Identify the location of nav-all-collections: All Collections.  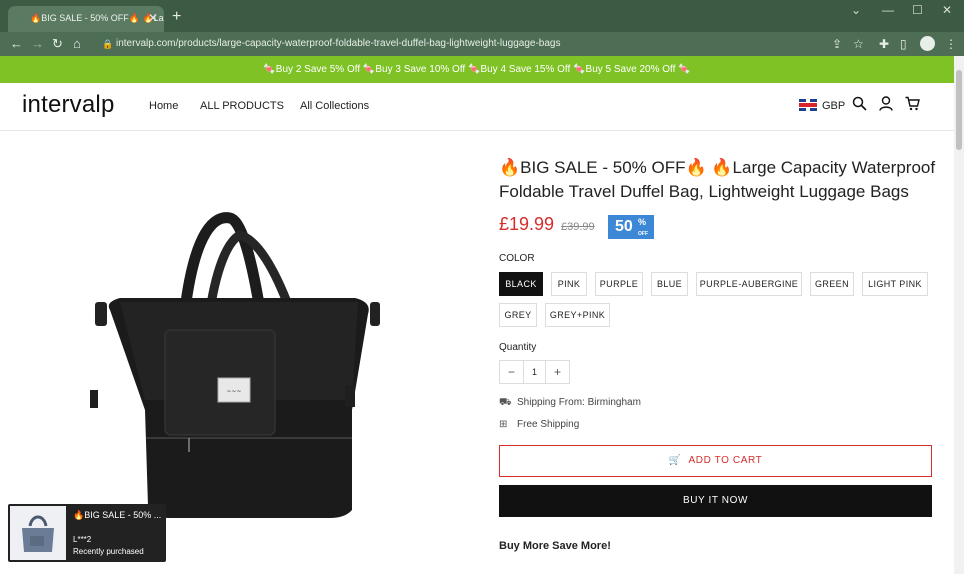
(334, 106).